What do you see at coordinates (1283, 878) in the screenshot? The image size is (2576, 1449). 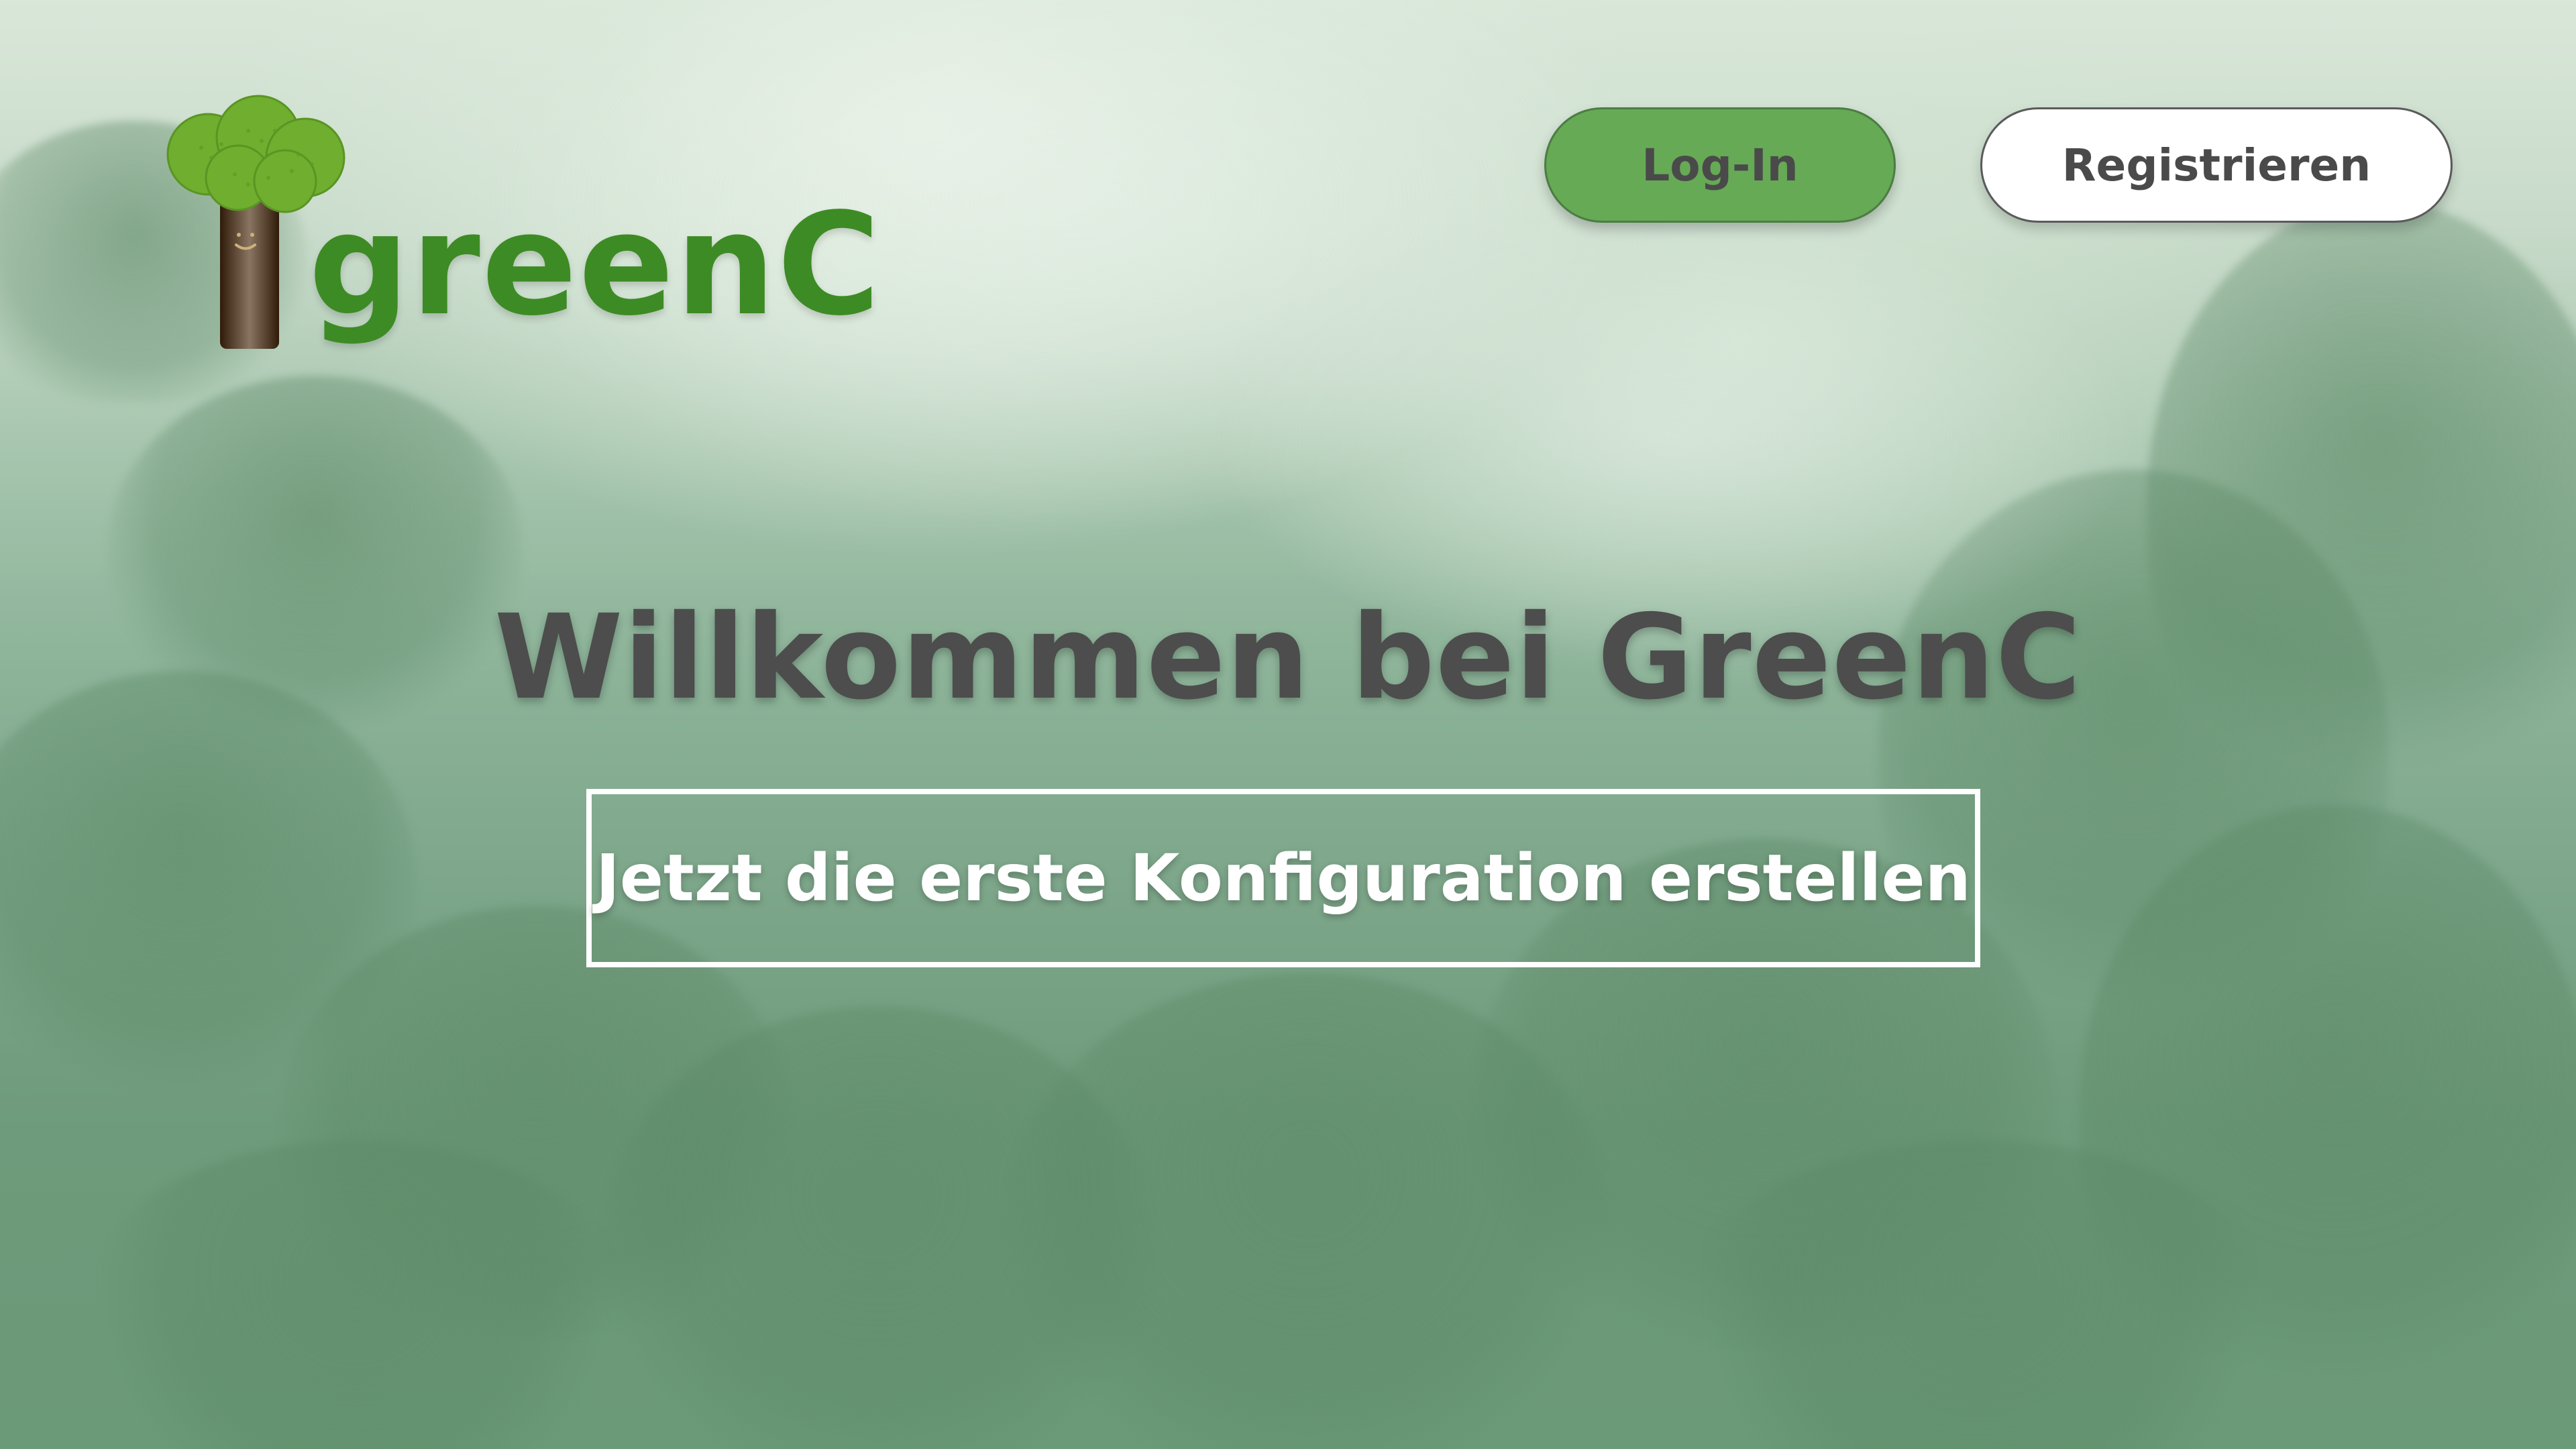 I see `create-configuration-button: Jetzt die erste Konfiguration erstellen` at bounding box center [1283, 878].